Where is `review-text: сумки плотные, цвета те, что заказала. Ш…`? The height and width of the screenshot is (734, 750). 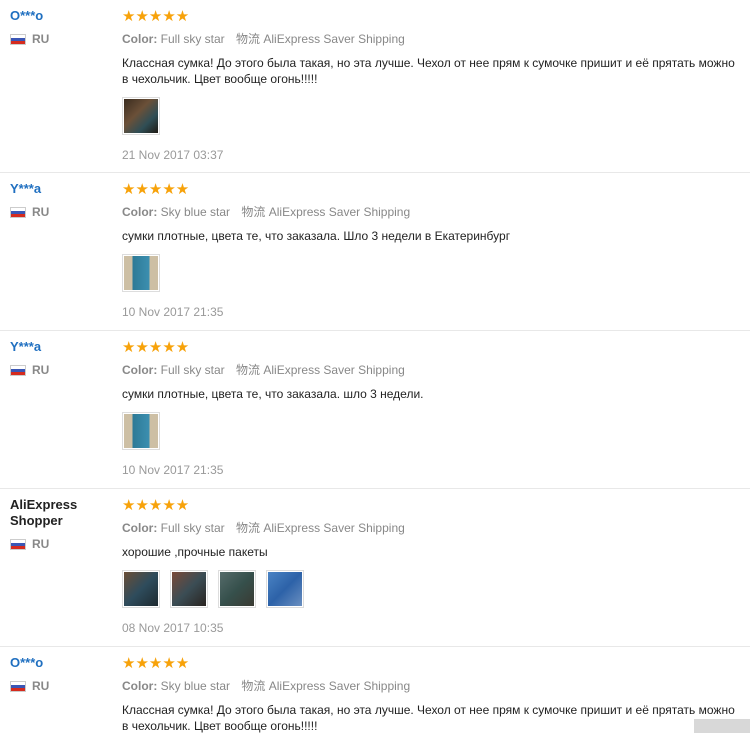
review-text: сумки плотные, цвета те, что заказала. Ш… is located at coordinates (316, 236).